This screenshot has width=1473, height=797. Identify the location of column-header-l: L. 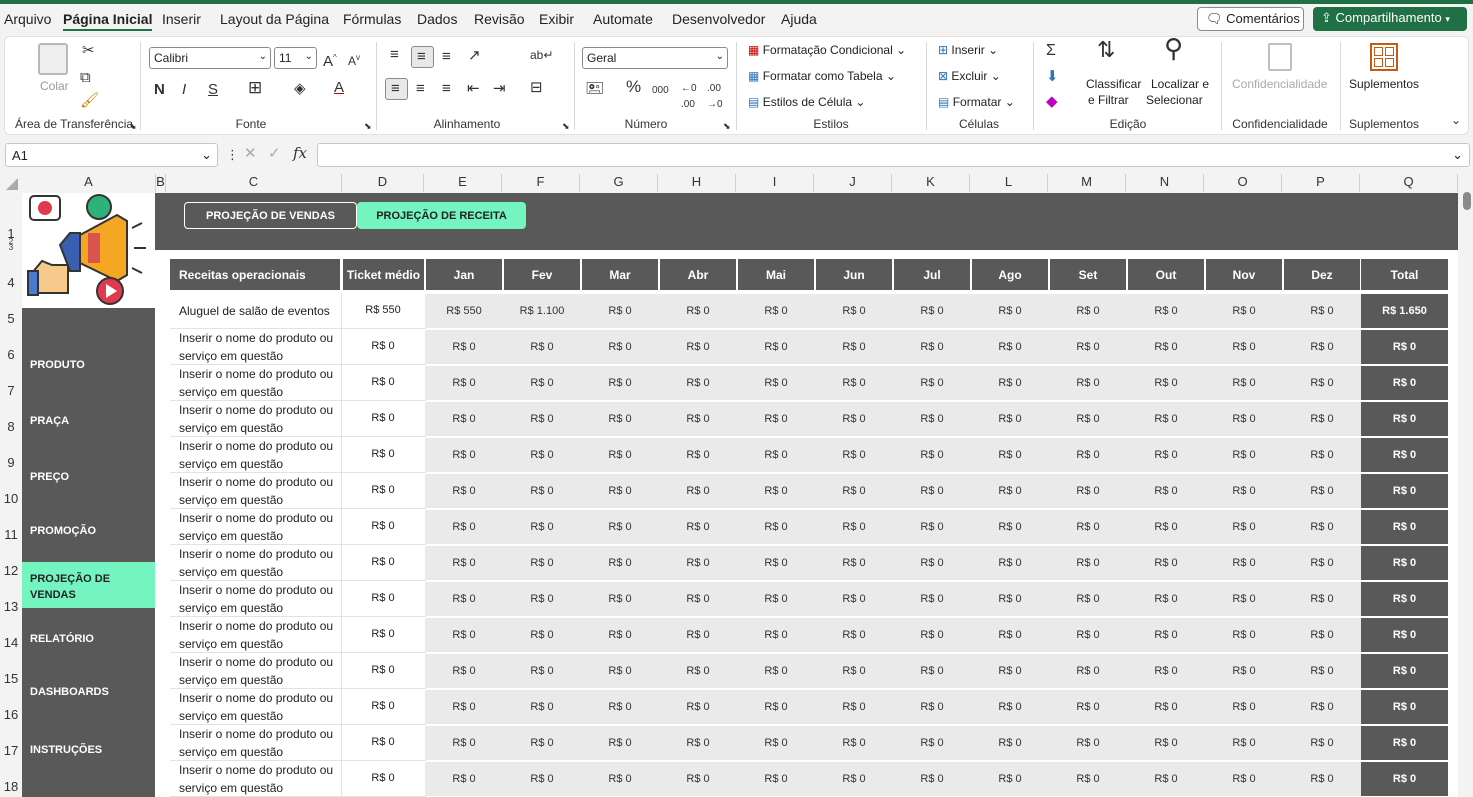
(1009, 183).